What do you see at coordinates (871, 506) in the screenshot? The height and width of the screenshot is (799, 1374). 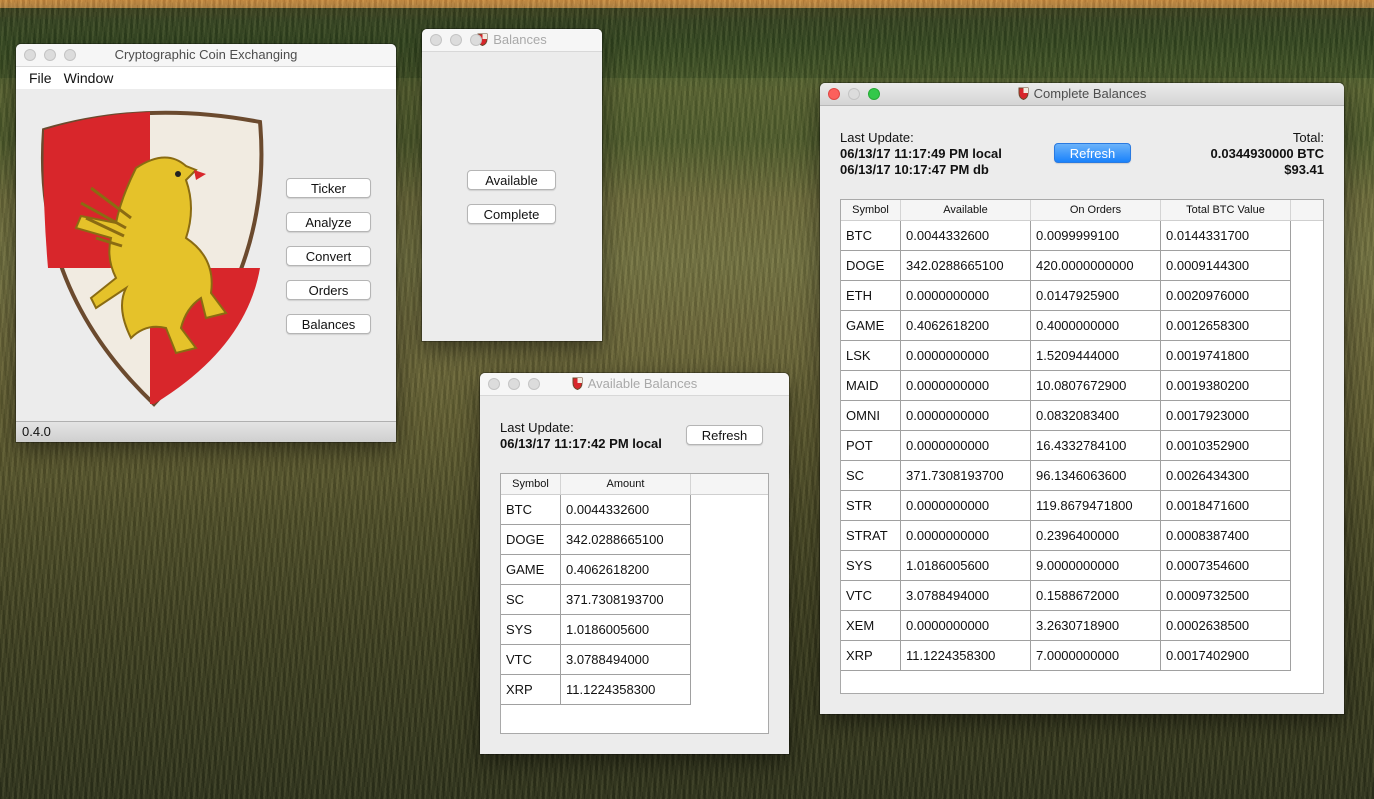 I see `symbol-cell: STR` at bounding box center [871, 506].